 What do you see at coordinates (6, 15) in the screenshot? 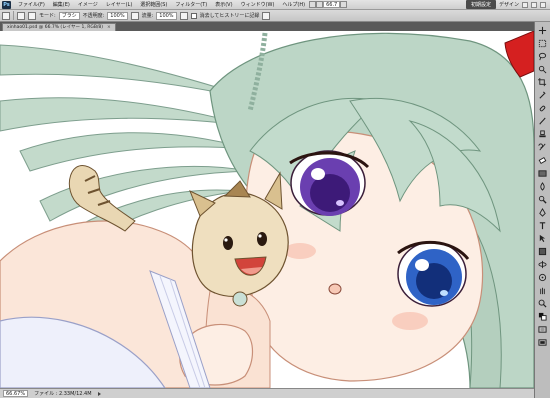
I see `eraser-tool-preset-icon` at bounding box center [6, 15].